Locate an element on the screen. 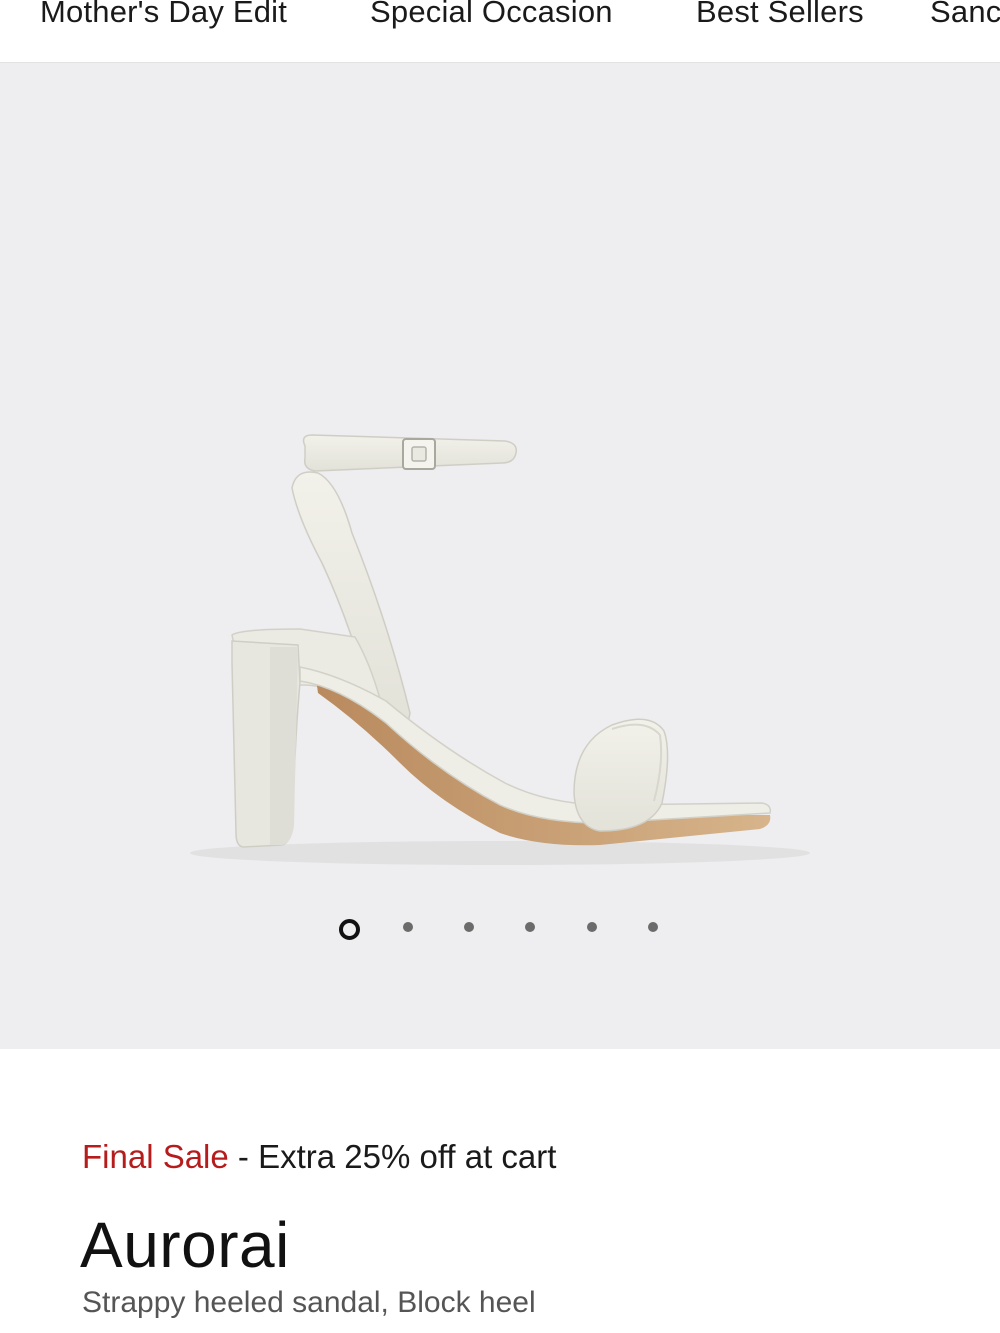  nav-item-best-sellers: Best Sellers is located at coordinates (780, 18).